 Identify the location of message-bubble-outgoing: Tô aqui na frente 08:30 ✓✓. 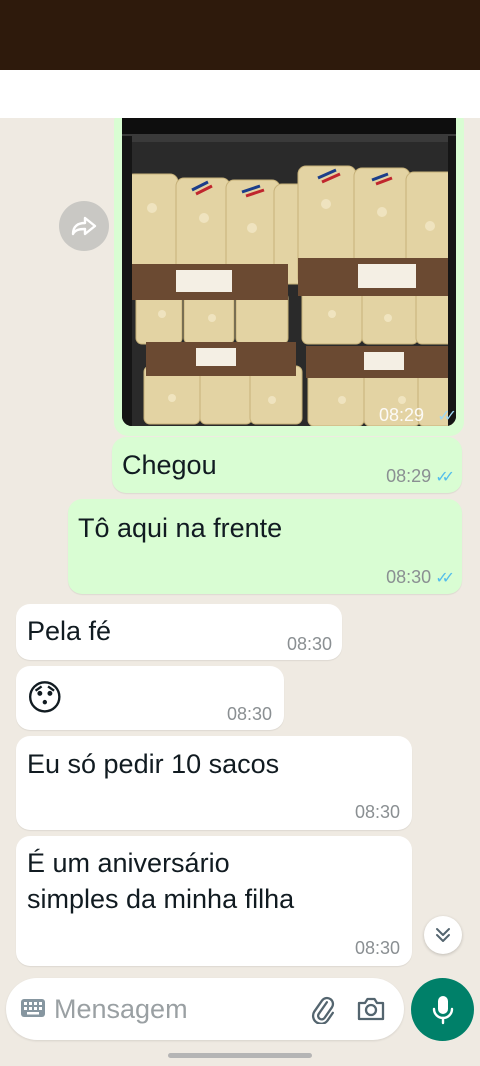
(265, 546).